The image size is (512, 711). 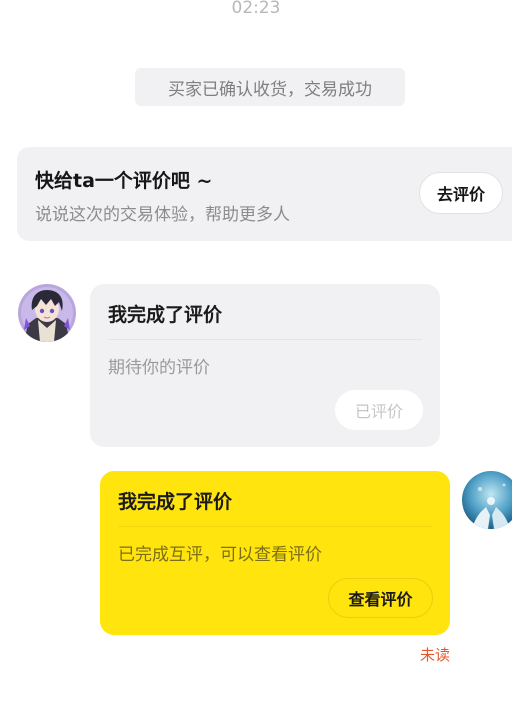 What do you see at coordinates (270, 87) in the screenshot?
I see `system-message: 买家已确认收货，交易成功` at bounding box center [270, 87].